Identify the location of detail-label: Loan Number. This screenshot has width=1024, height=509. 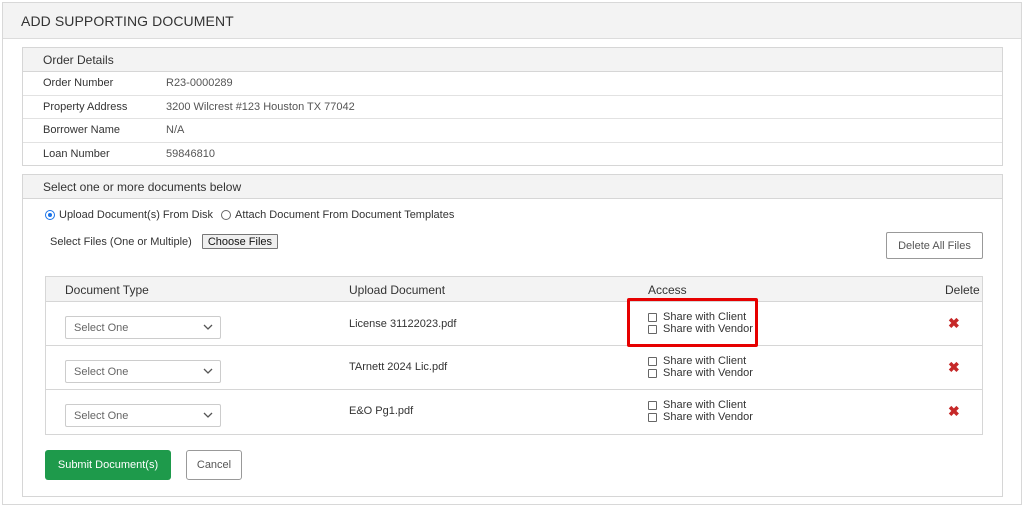
(76, 154).